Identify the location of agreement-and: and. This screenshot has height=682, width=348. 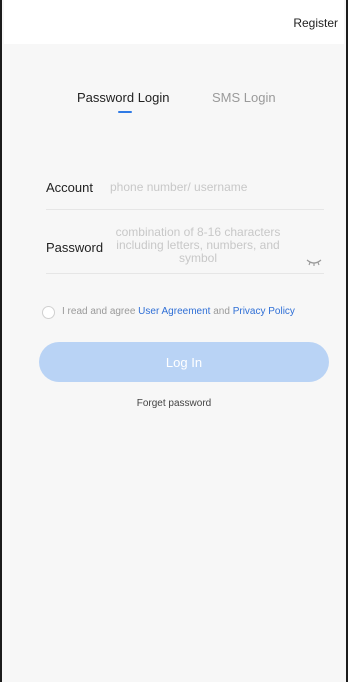
(221, 311).